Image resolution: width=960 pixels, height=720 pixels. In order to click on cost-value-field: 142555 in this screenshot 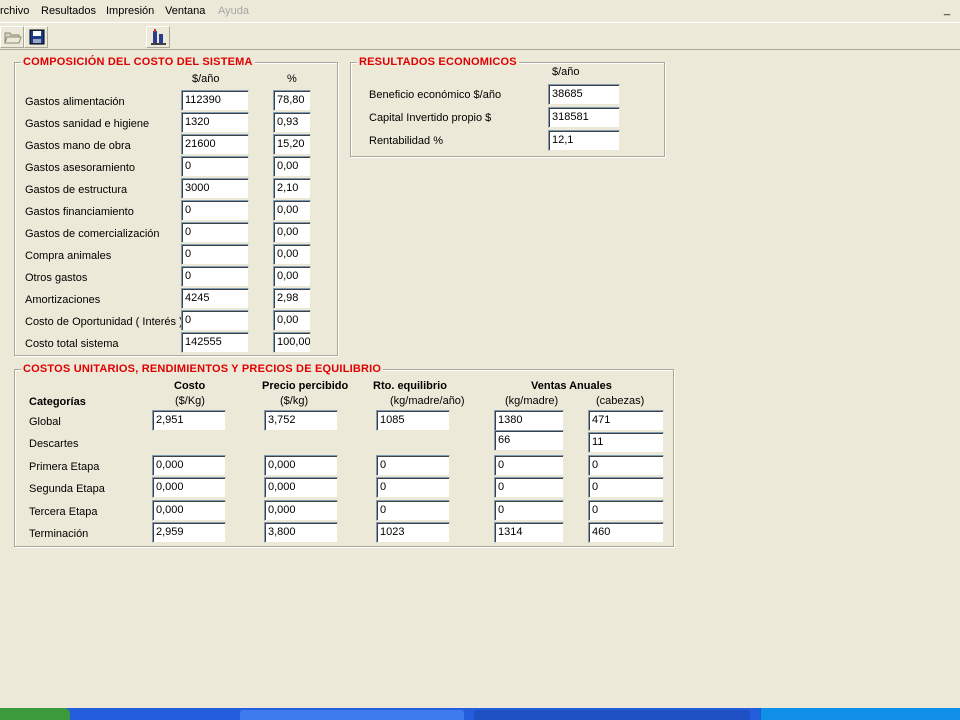, I will do `click(215, 342)`.